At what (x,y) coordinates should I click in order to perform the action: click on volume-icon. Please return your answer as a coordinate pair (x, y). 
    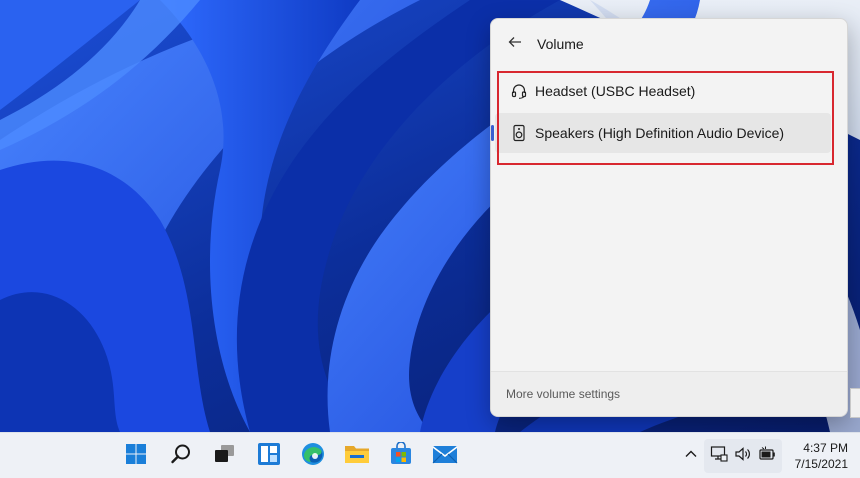
    Looking at the image, I should click on (743, 456).